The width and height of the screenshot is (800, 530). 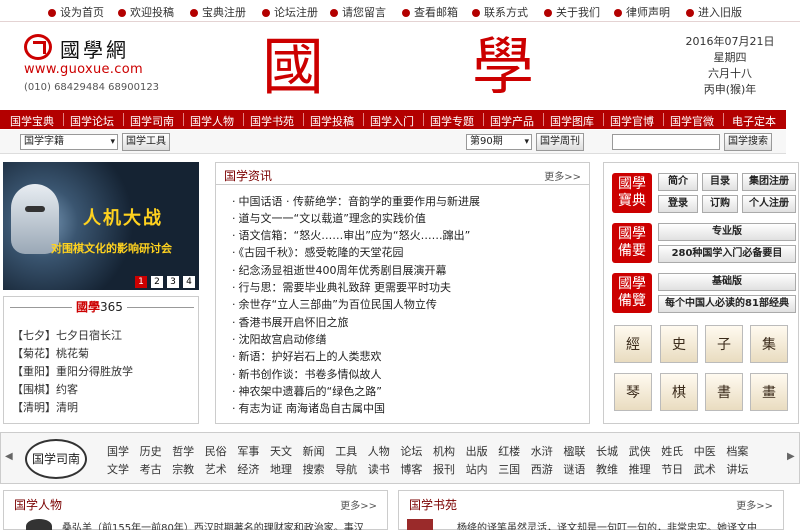 I want to click on topnav-item-contribute: 欢迎投稿, so click(x=146, y=12).